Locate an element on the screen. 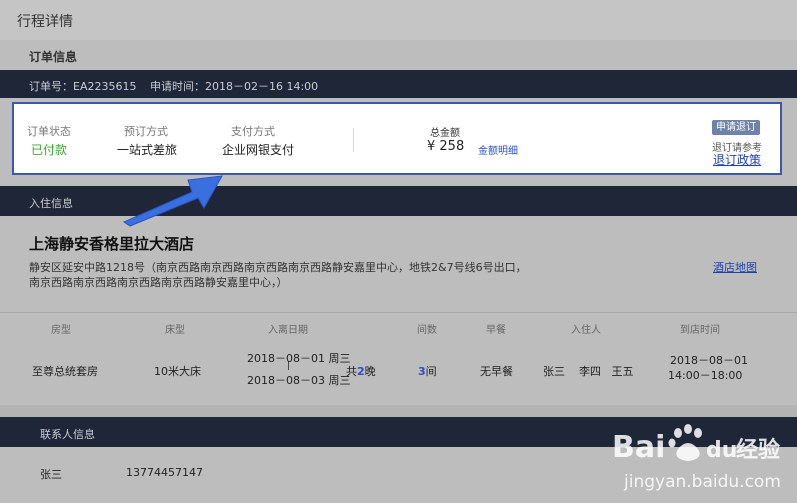 The width and height of the screenshot is (797, 503). col-guests: 入住人 is located at coordinates (586, 330).